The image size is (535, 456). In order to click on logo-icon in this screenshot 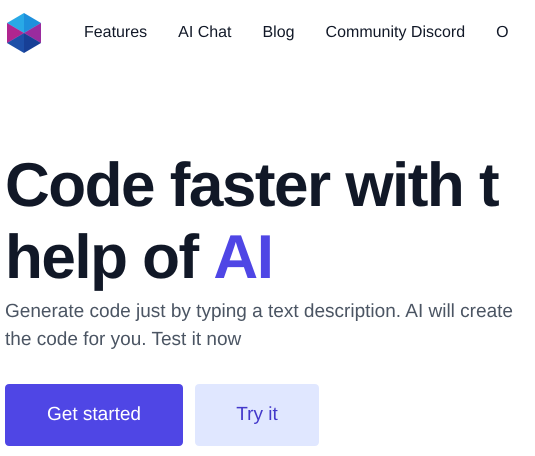, I will do `click(24, 33)`.